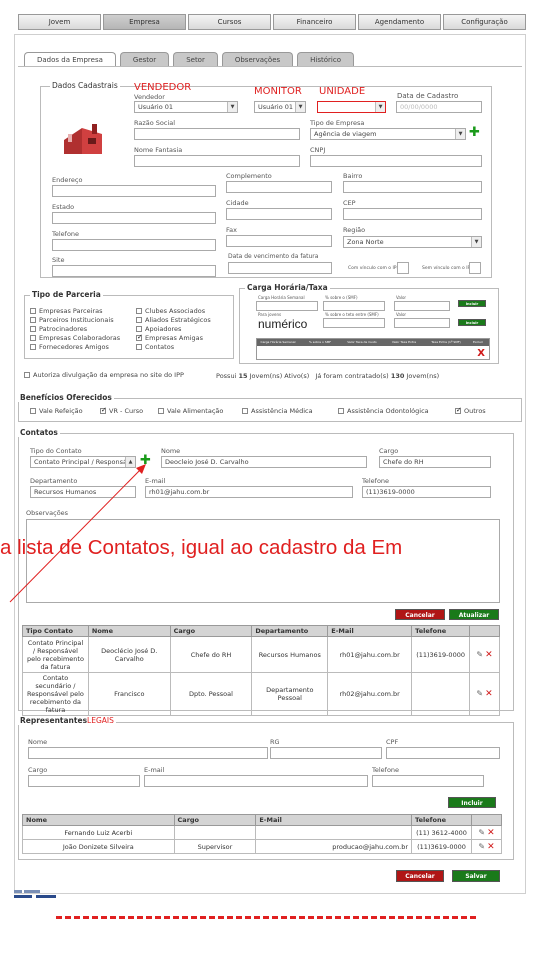  Describe the element at coordinates (134, 218) in the screenshot. I see `estado-input` at that location.